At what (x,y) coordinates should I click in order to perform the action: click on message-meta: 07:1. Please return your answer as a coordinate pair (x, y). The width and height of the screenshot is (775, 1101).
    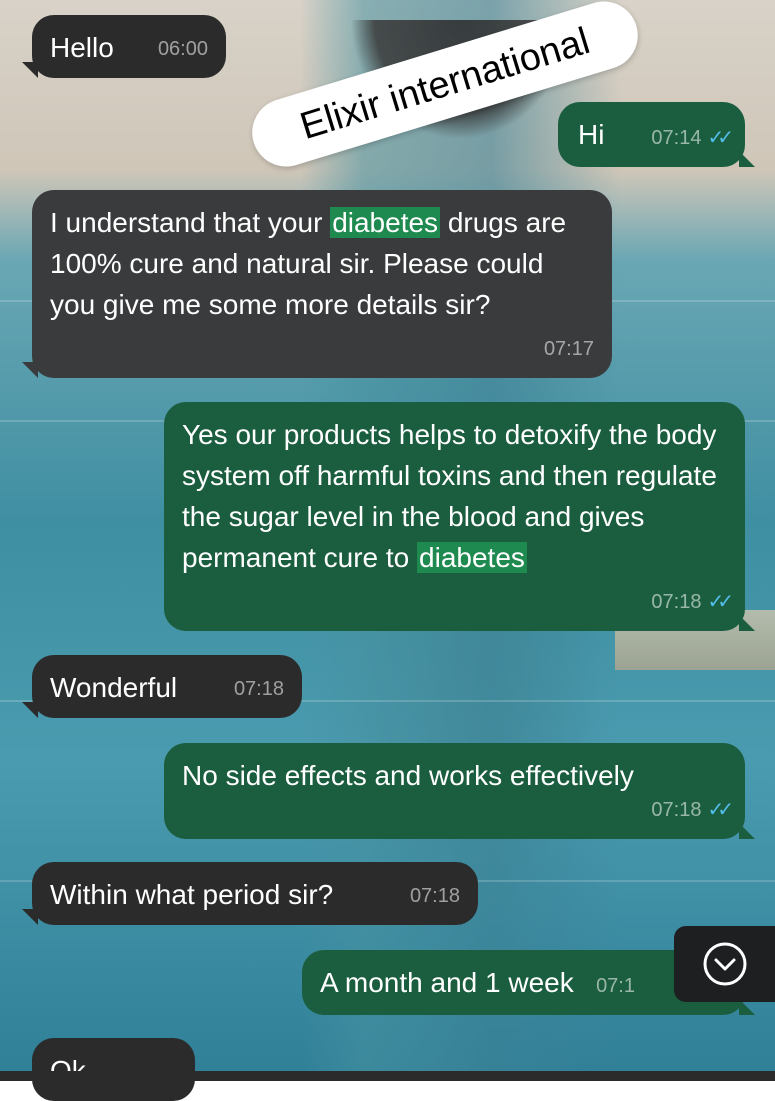
    Looking at the image, I should click on (615, 986).